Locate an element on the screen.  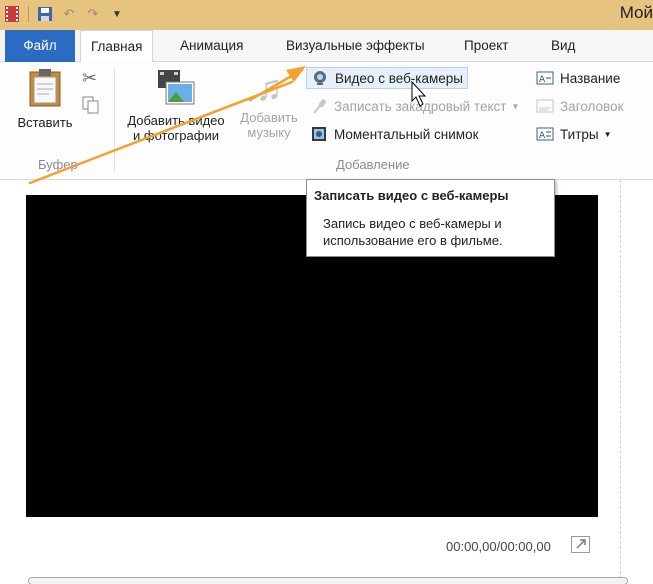
snapshot-label: Моментальный снимок is located at coordinates (406, 134).